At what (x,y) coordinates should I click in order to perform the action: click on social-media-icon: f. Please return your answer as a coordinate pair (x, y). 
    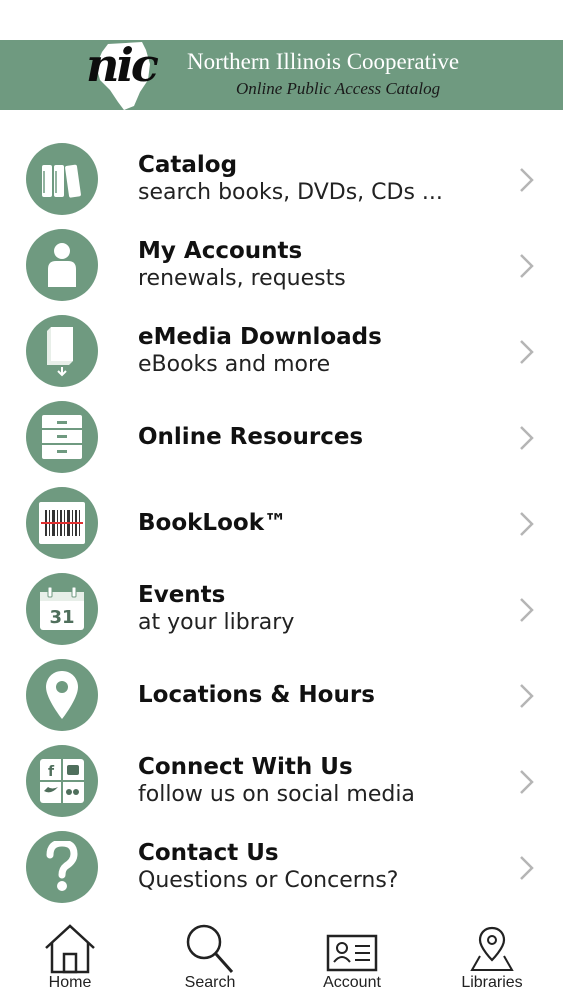
    Looking at the image, I should click on (62, 781).